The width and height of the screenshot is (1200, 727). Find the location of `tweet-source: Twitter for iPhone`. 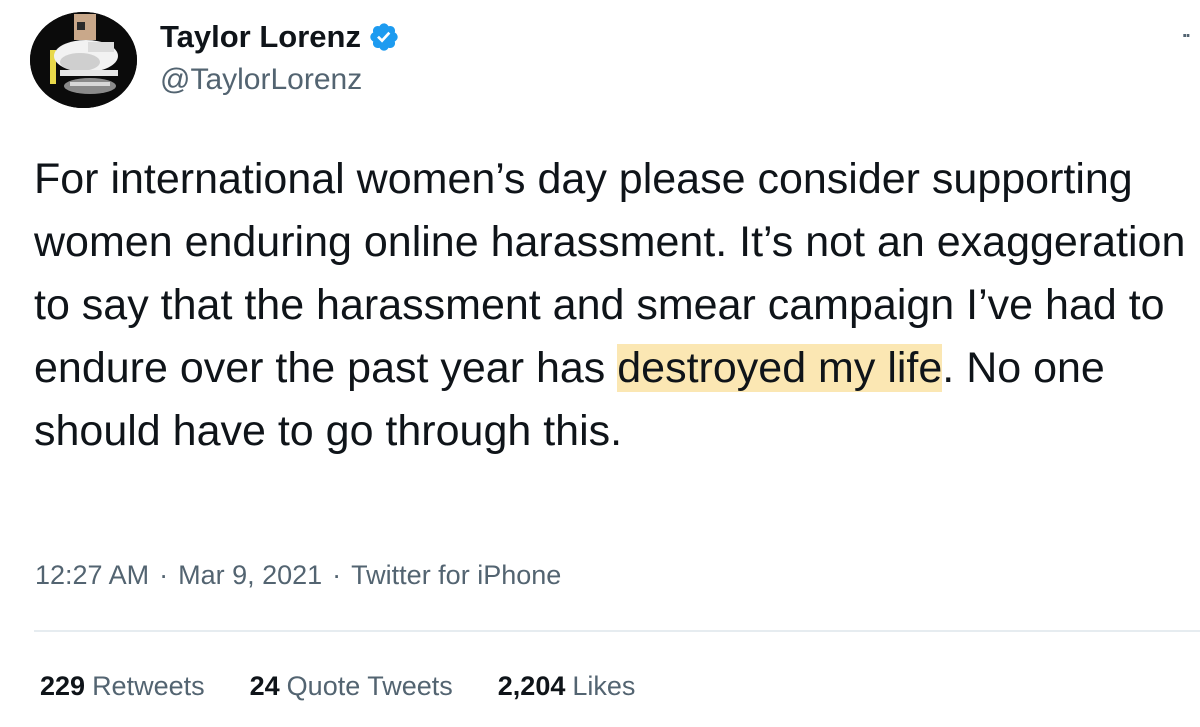

tweet-source: Twitter for iPhone is located at coordinates (456, 575).